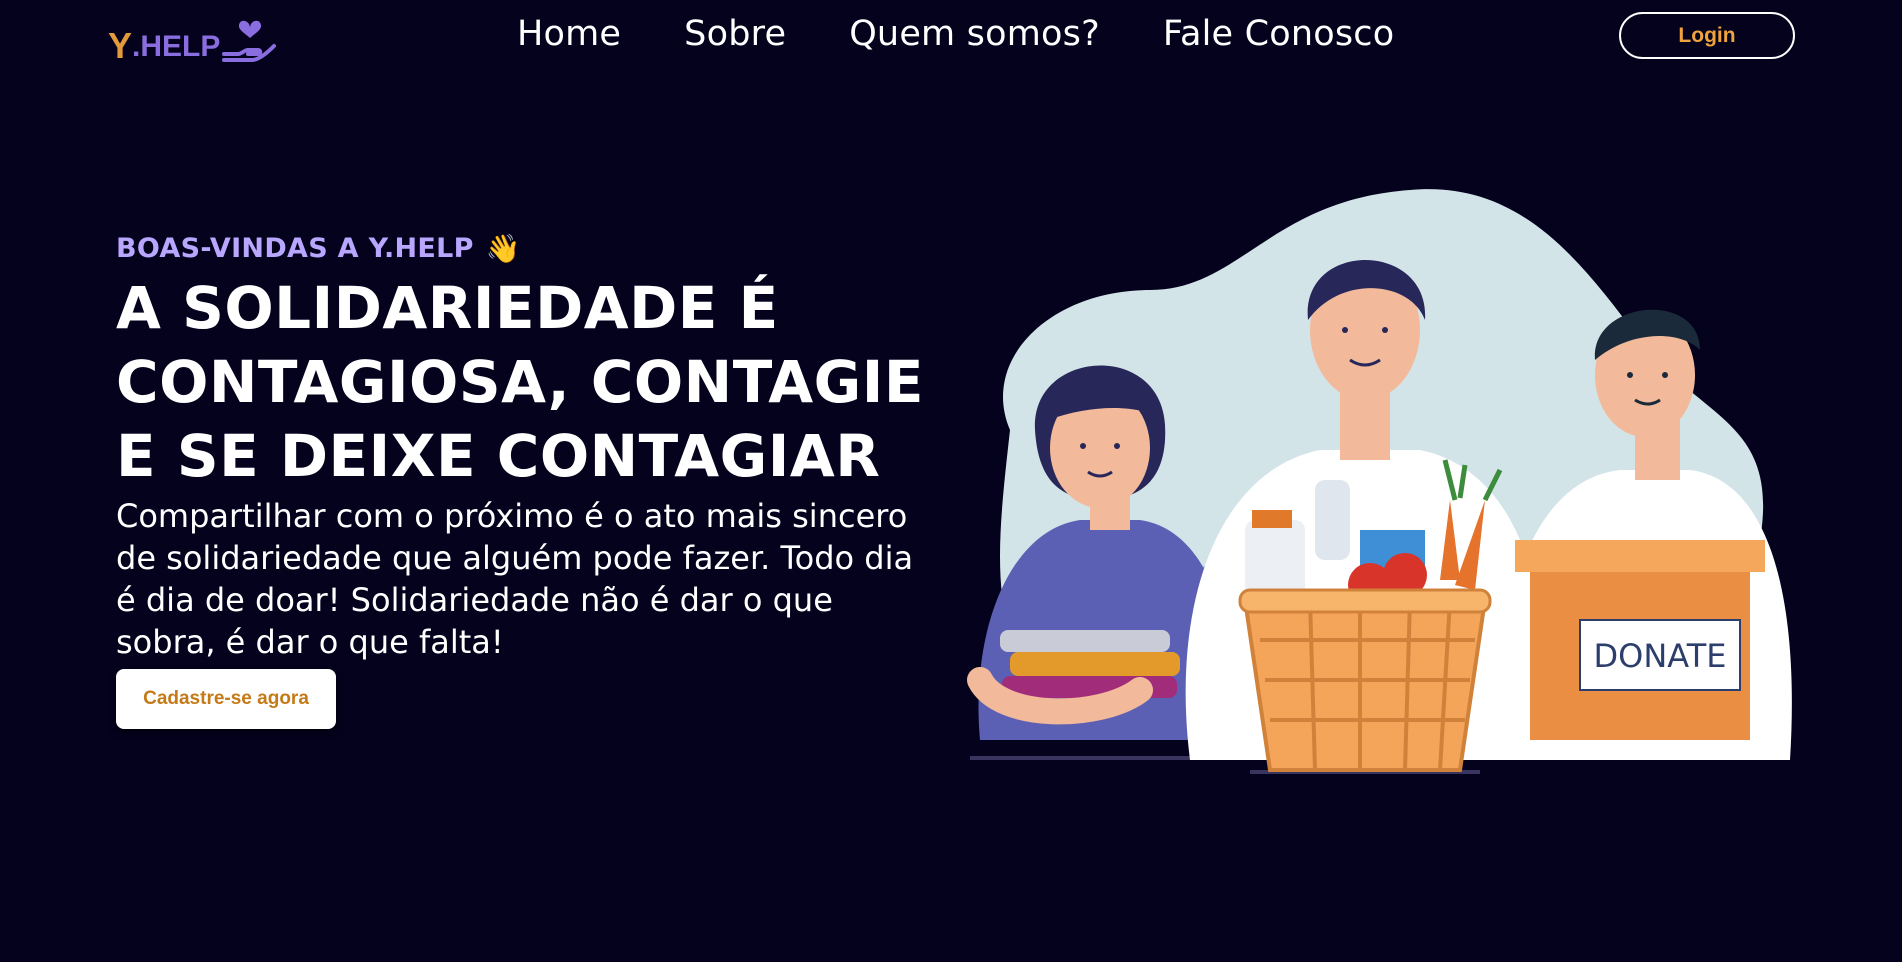  Describe the element at coordinates (974, 34) in the screenshot. I see `nav-quem-somos: Quem somos?` at that location.